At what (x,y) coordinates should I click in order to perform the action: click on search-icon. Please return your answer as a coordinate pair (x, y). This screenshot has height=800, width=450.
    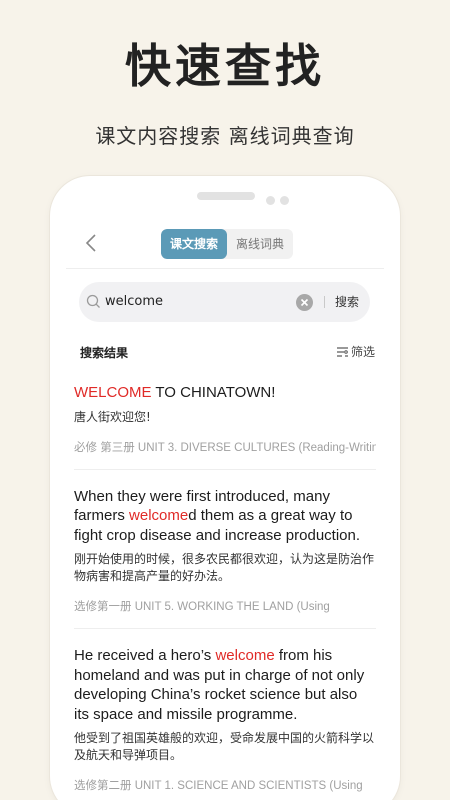
    Looking at the image, I should click on (93, 301).